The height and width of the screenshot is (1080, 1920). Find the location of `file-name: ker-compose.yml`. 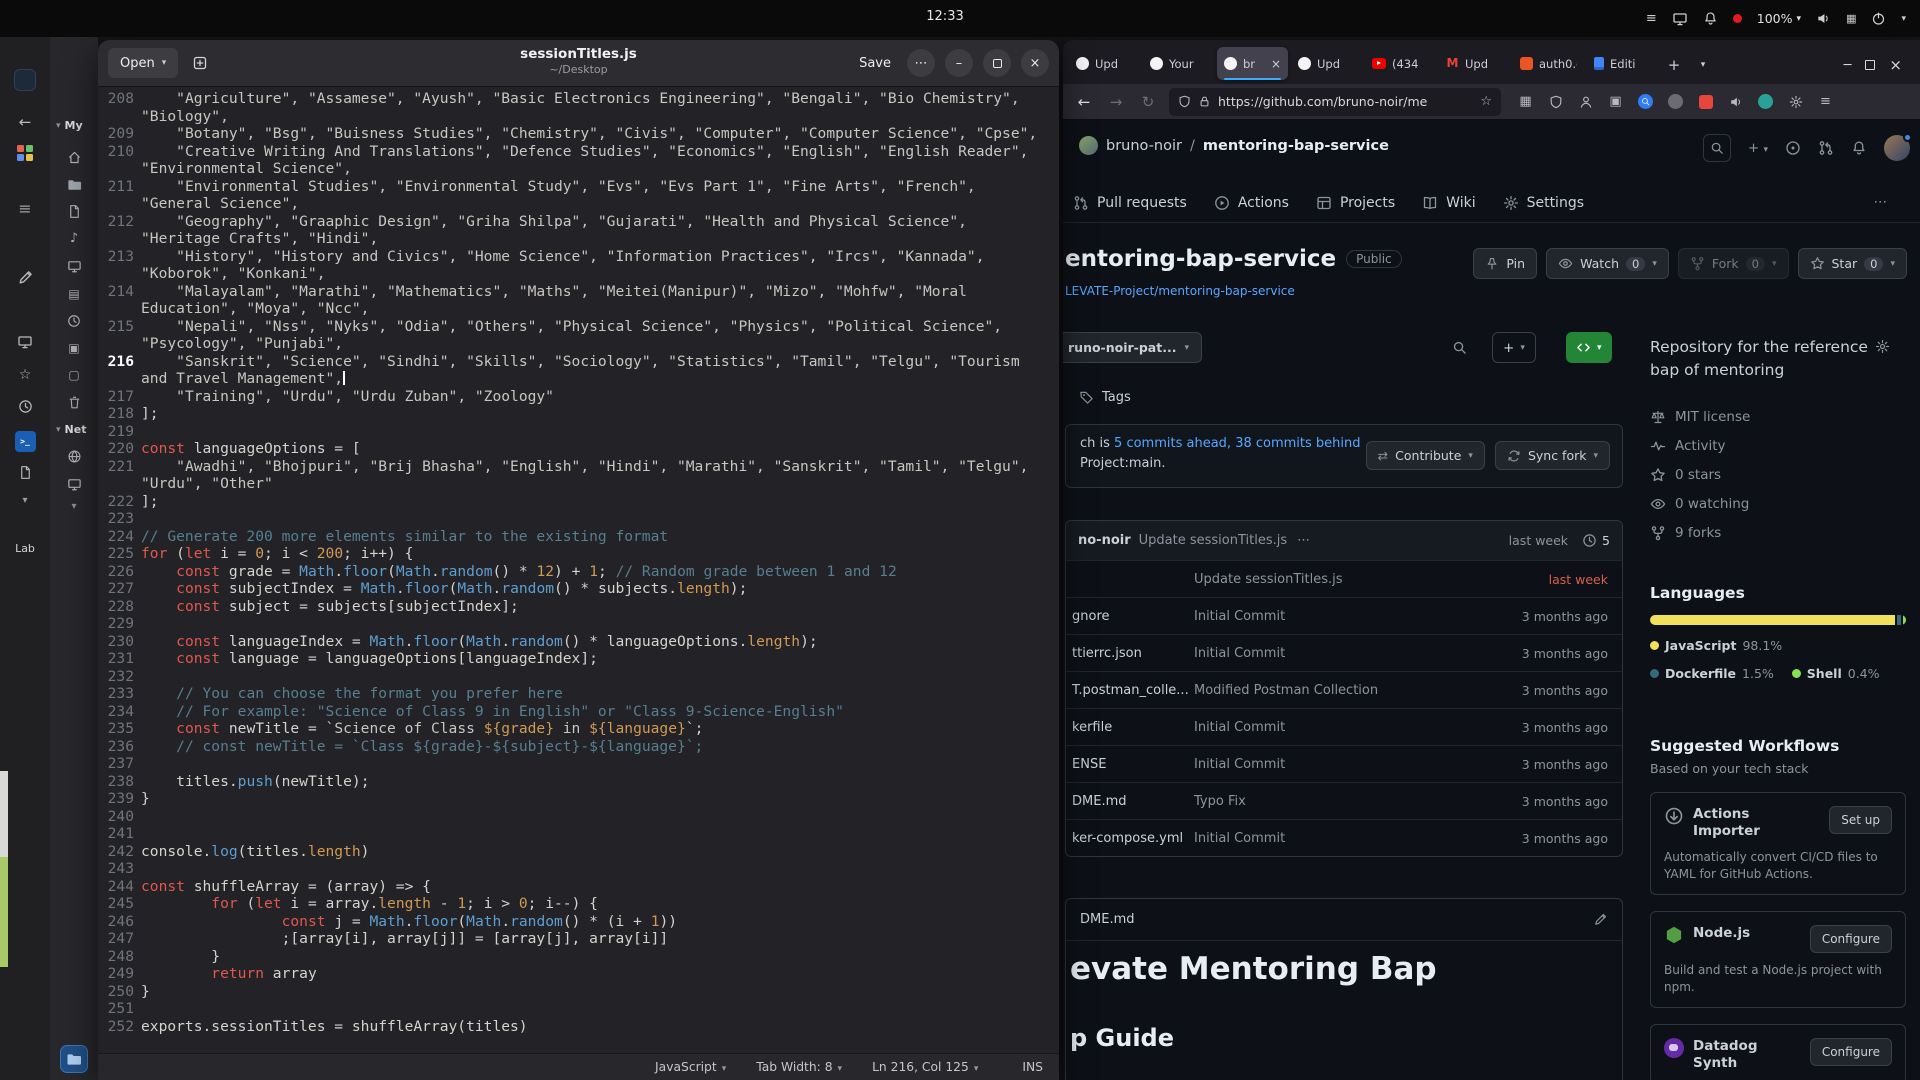

file-name: ker-compose.yml is located at coordinates (1131, 838).